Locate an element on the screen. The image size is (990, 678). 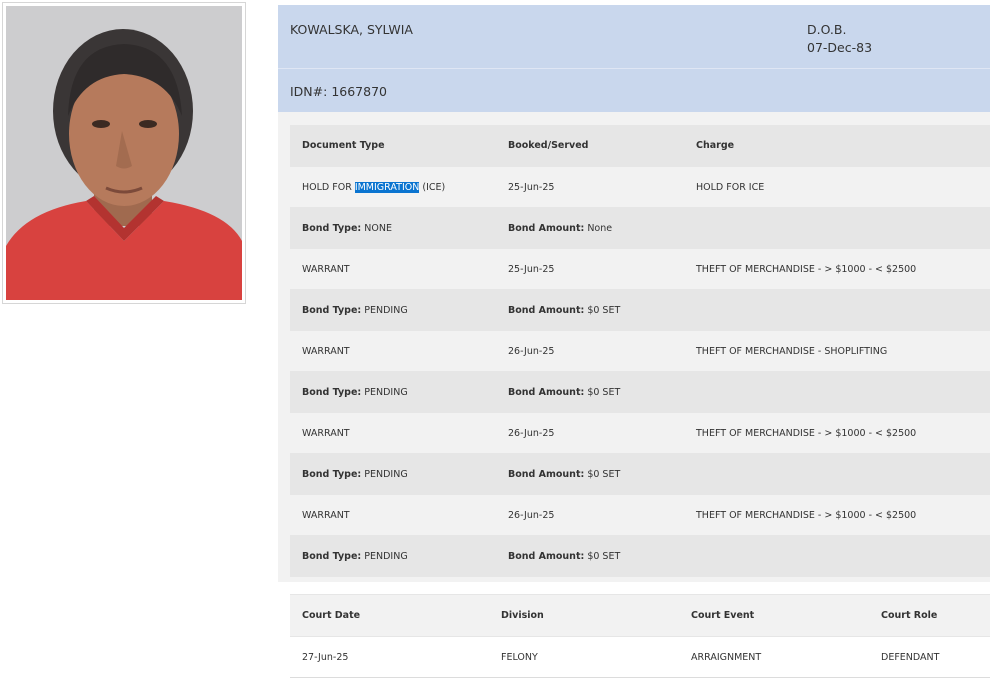
document-type-text: HOLD FOR is located at coordinates (328, 187).